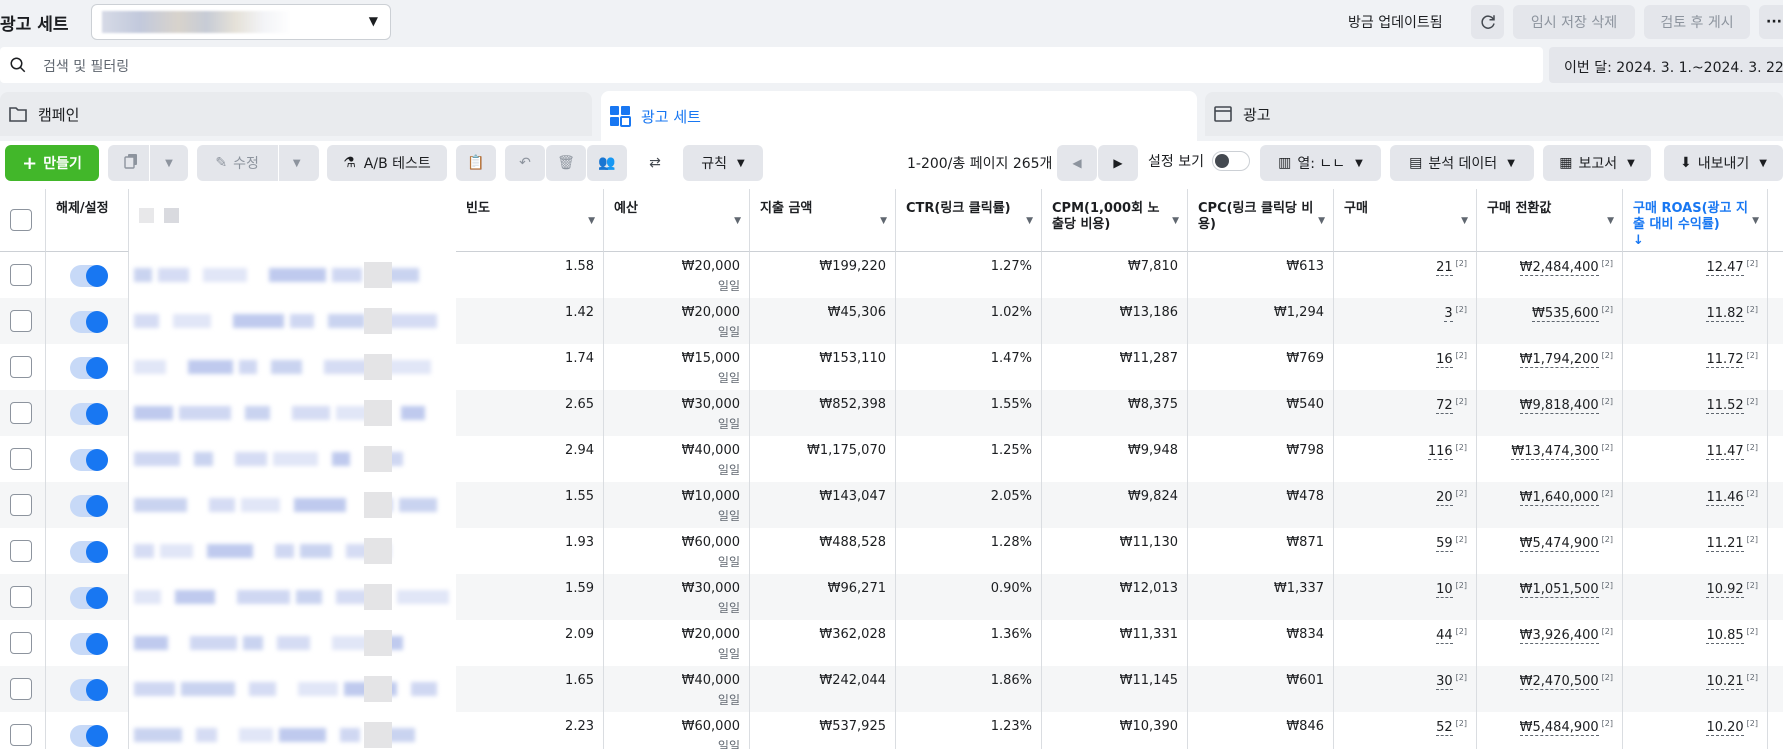  I want to click on cell-value: 12.47, so click(1725, 268).